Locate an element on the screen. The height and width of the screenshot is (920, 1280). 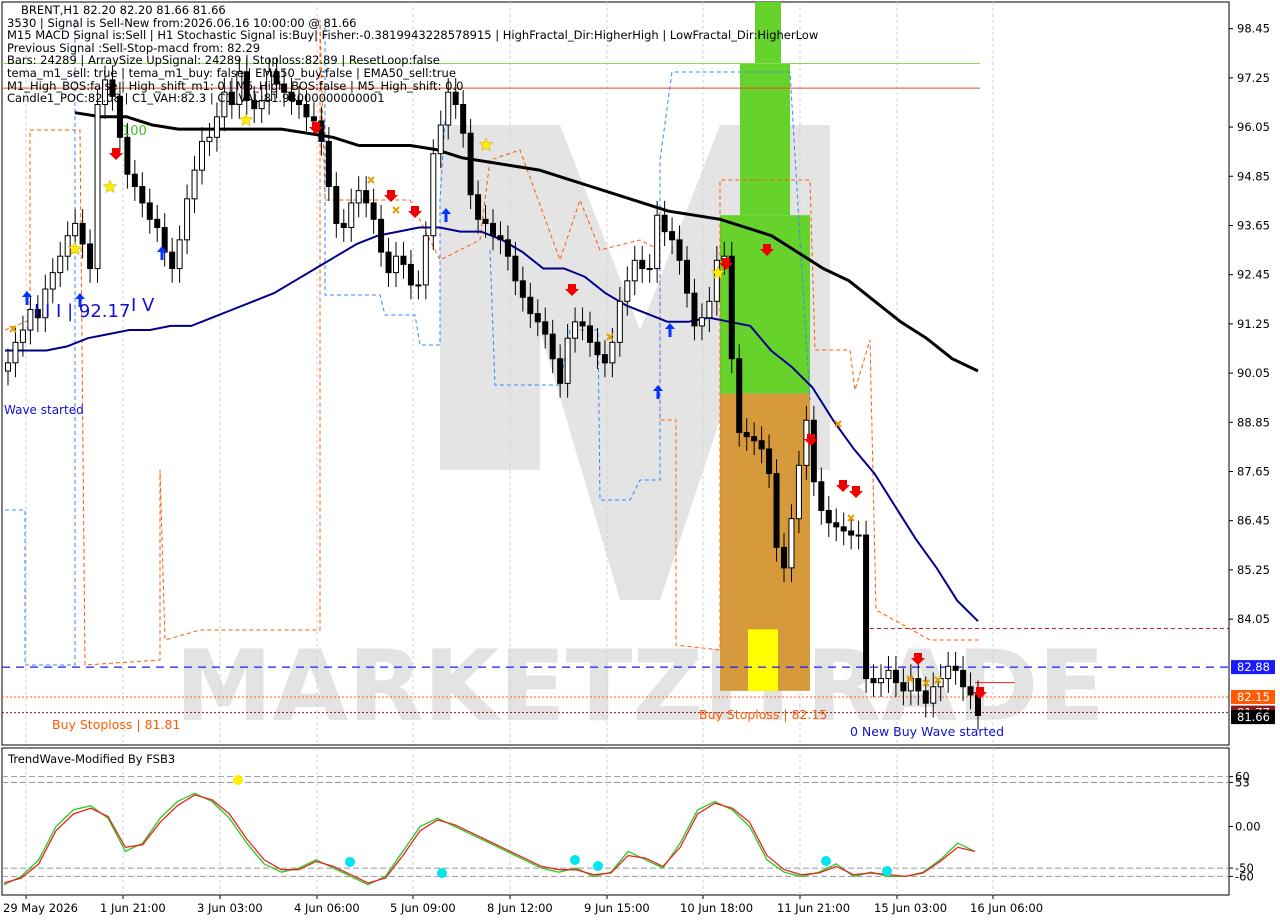
y-tick-label: 87.65 is located at coordinates (1253, 472).